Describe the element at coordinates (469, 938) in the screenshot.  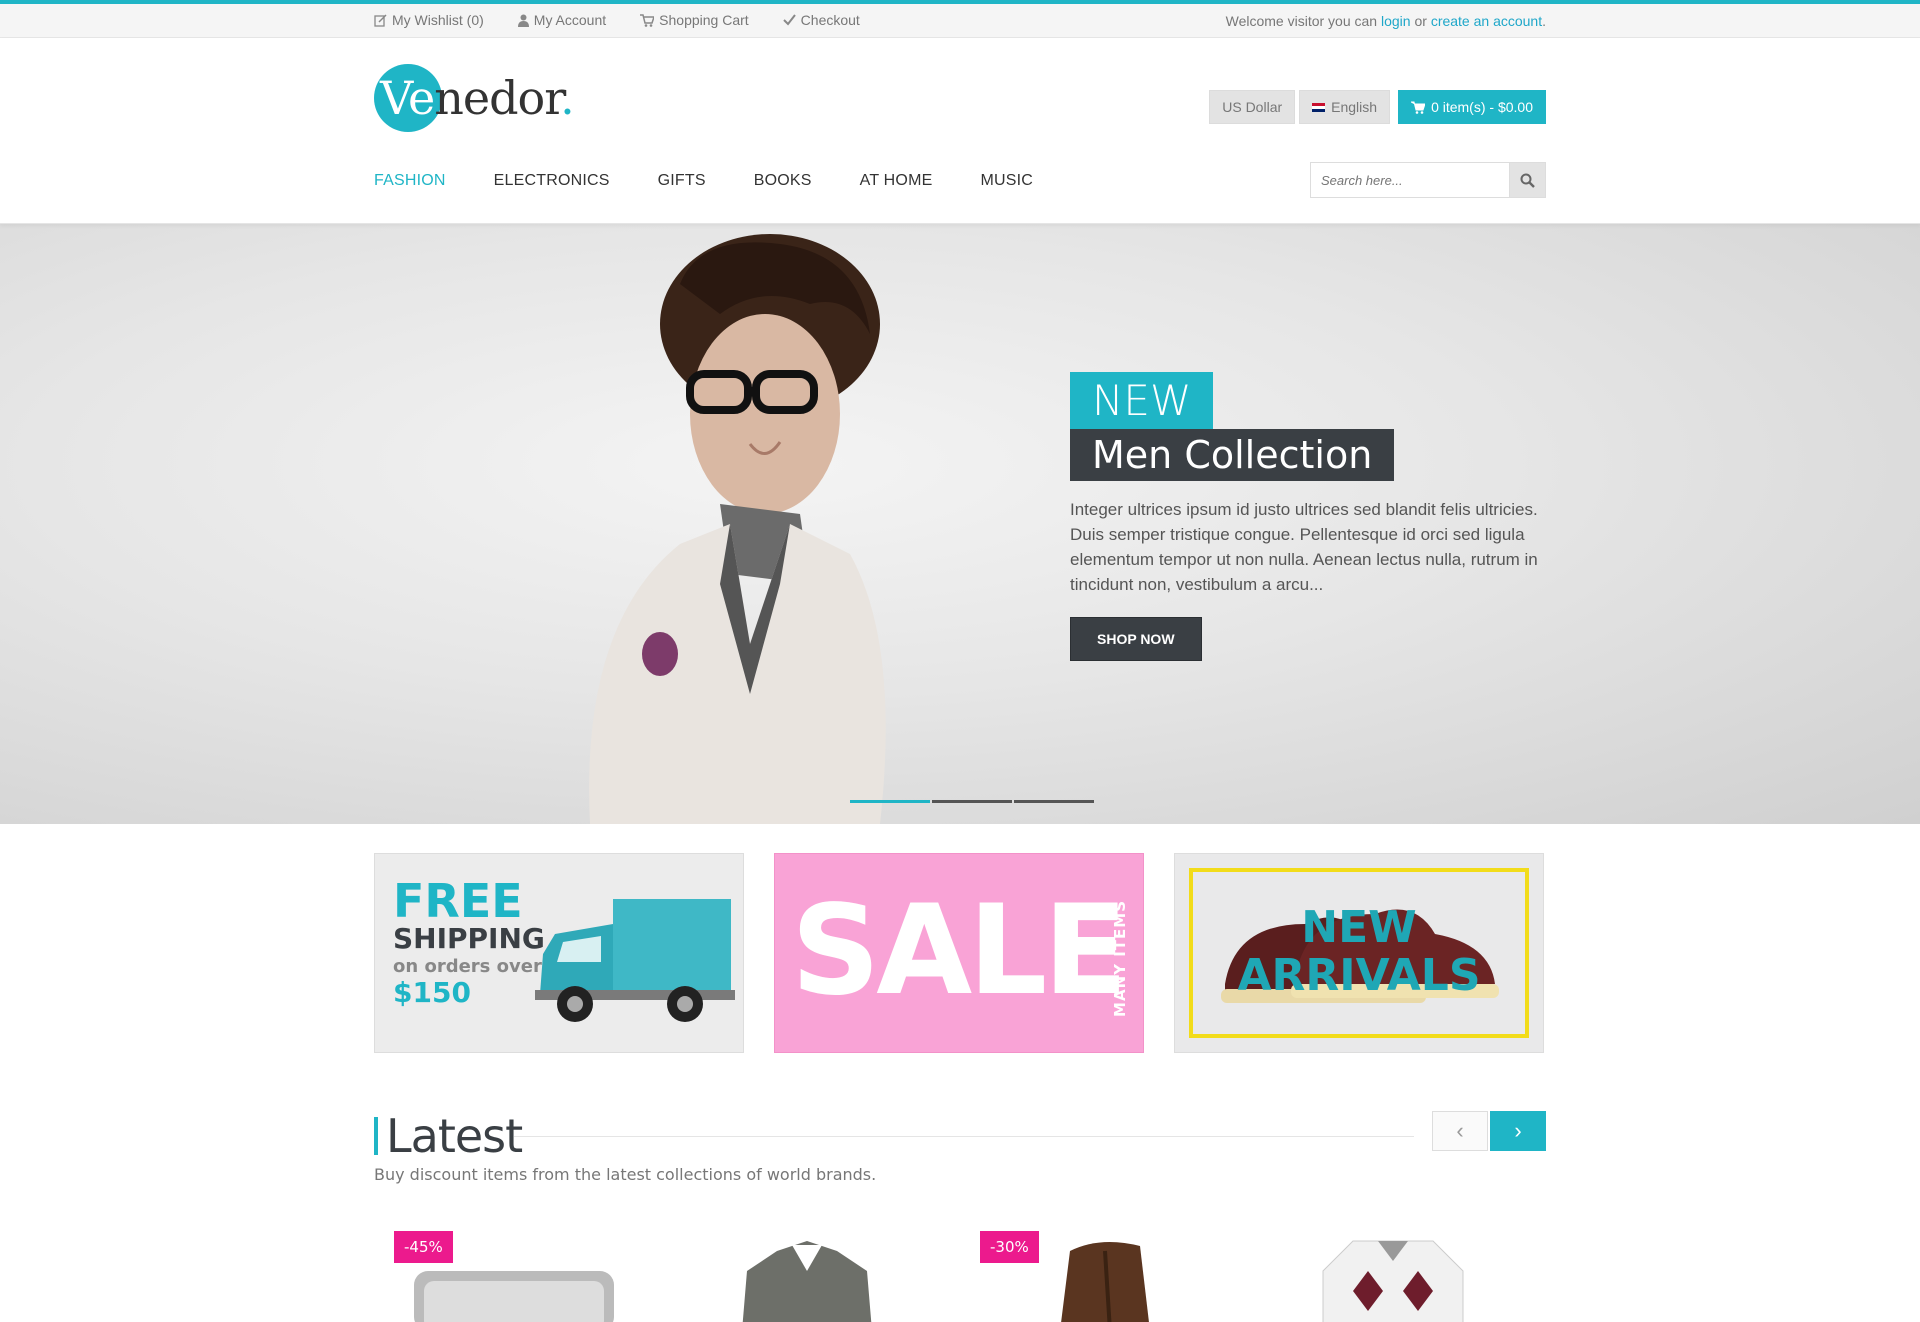
I see `banner-shipping-text: SHIPPING` at that location.